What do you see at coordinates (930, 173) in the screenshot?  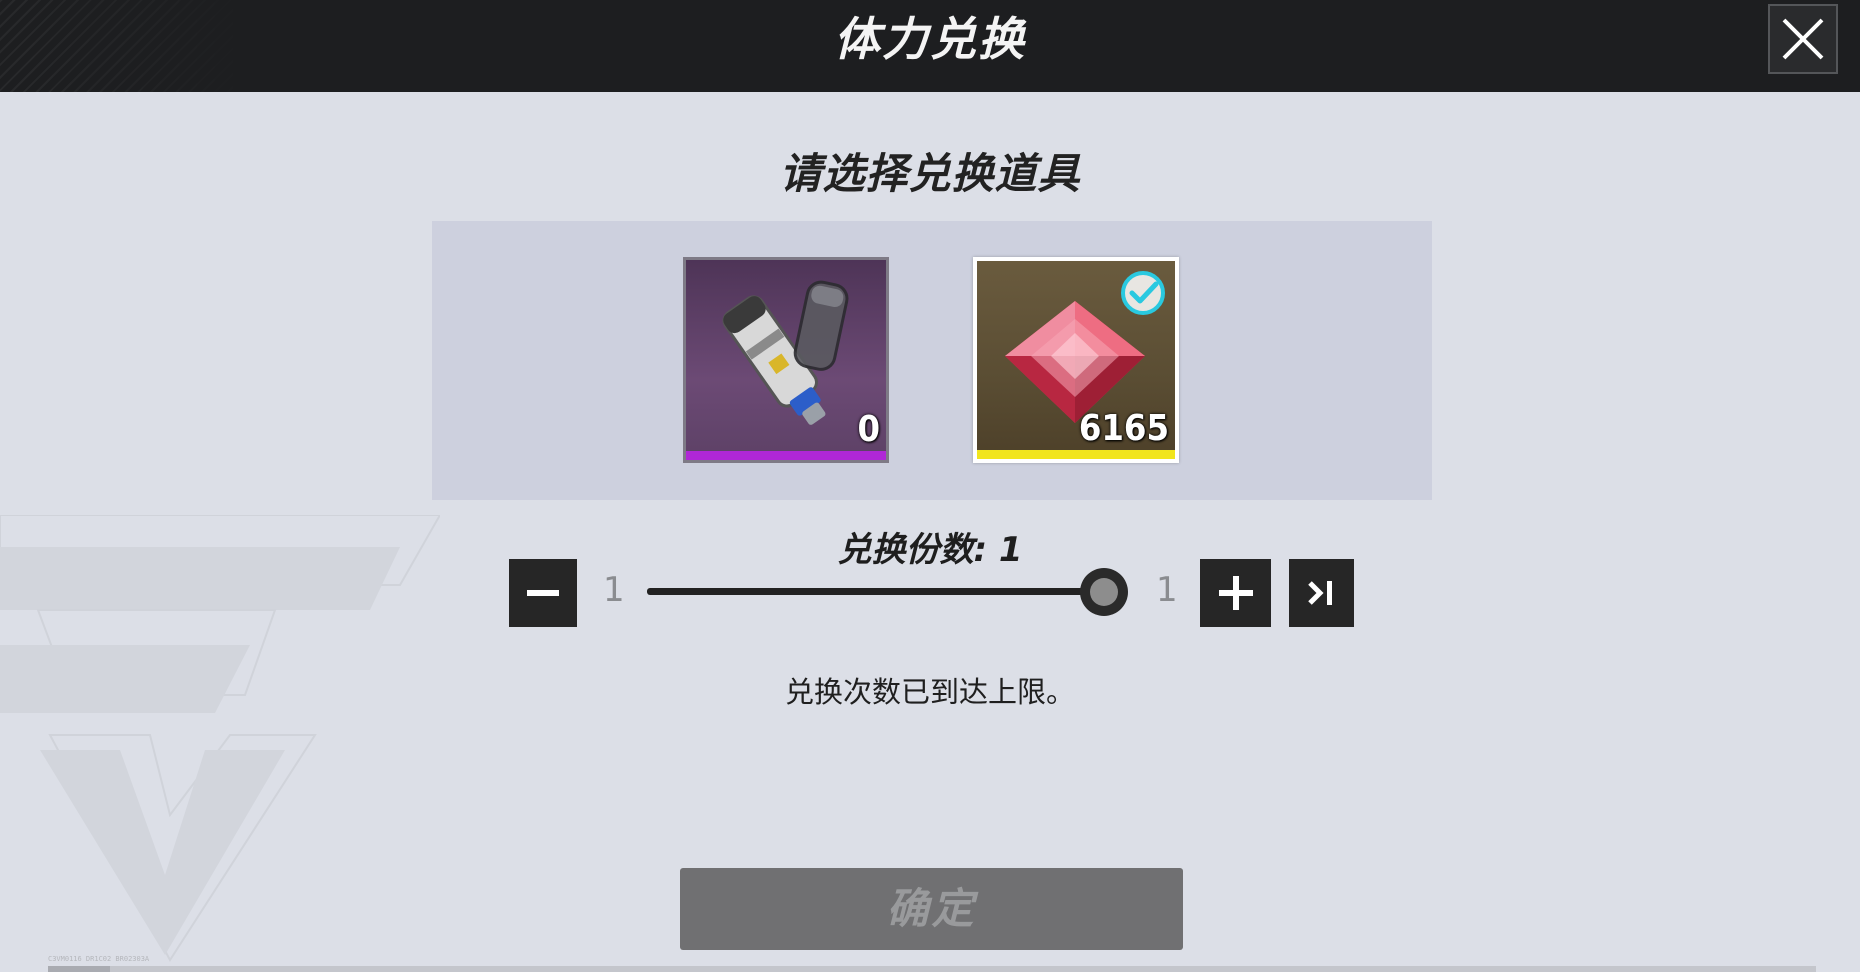 I see `select-item-heading: 请选择兑换道具` at bounding box center [930, 173].